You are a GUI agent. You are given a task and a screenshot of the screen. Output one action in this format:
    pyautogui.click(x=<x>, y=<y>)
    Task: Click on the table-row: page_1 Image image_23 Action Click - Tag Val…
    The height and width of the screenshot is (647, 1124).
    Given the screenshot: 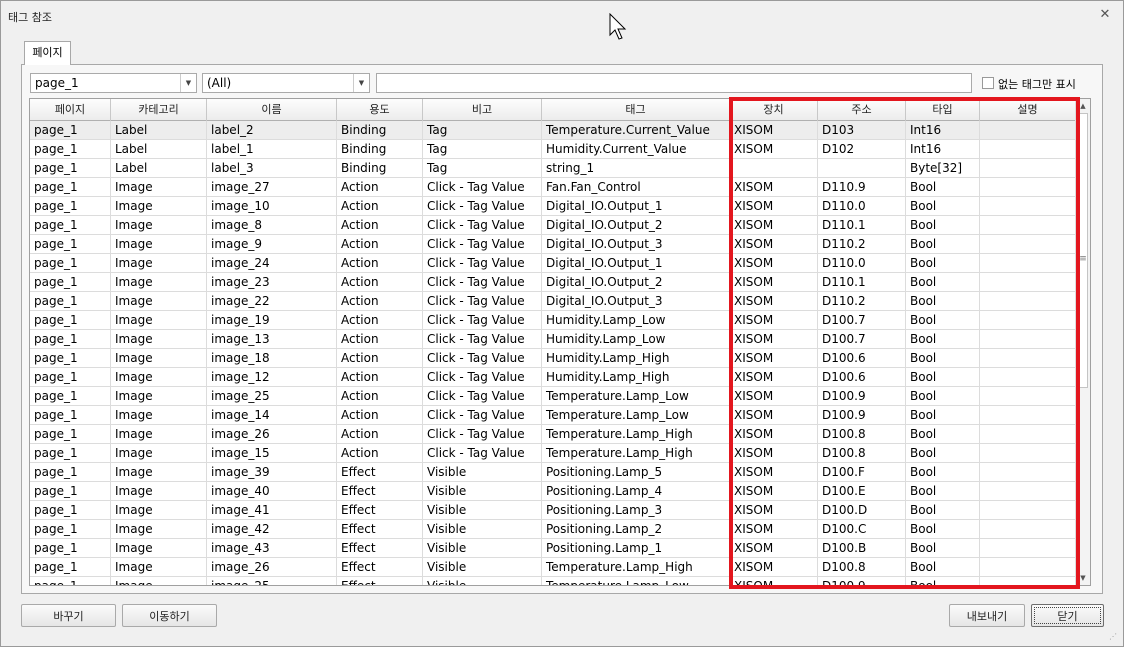 What is the action you would take?
    pyautogui.click(x=553, y=282)
    